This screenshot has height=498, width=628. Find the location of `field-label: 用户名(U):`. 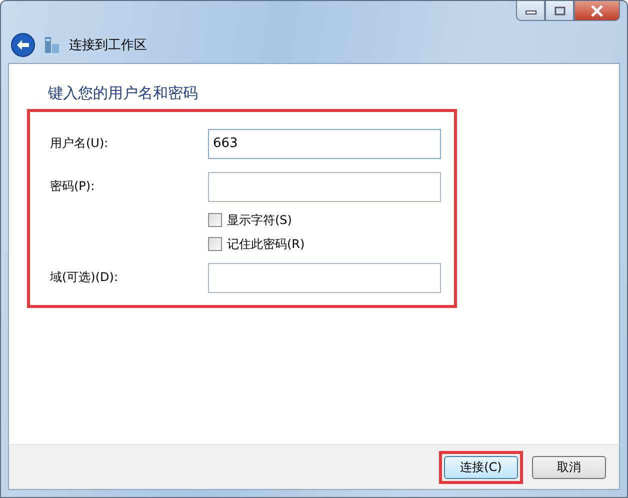

field-label: 用户名(U): is located at coordinates (80, 143).